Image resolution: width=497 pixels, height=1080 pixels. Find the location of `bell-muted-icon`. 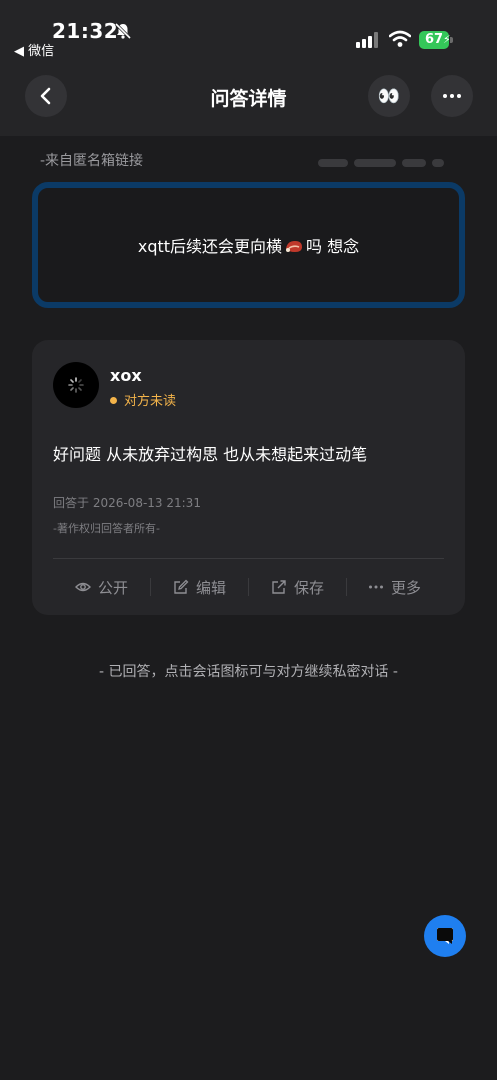

bell-muted-icon is located at coordinates (123, 31).